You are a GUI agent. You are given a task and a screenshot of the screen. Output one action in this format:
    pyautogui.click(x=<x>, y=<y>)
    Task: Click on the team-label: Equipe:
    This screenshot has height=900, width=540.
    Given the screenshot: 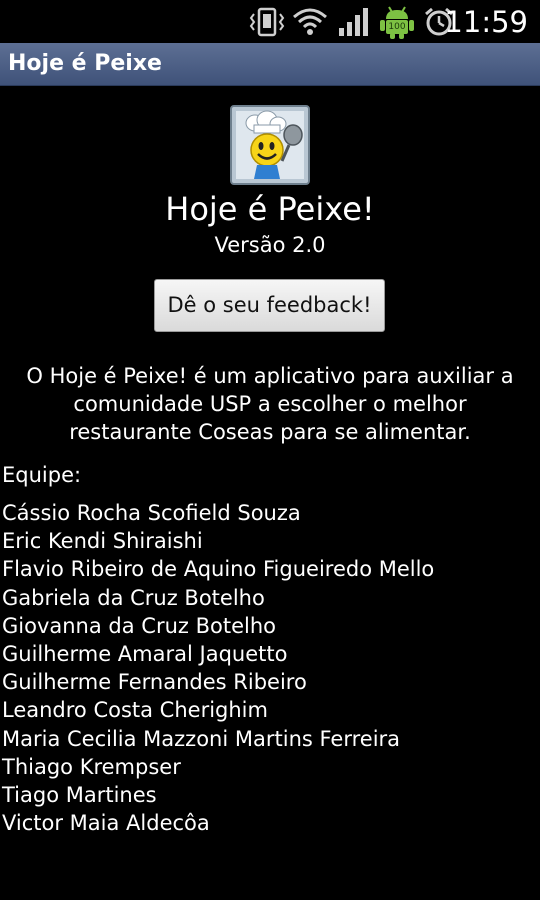 What is the action you would take?
    pyautogui.click(x=42, y=475)
    